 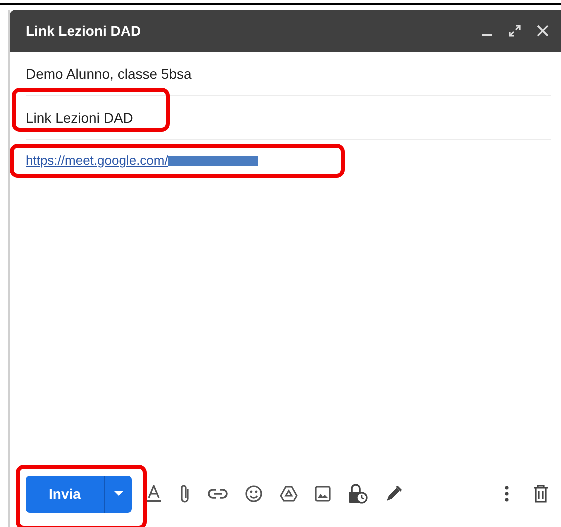 I want to click on window-title: Link Lezioni DAD, so click(x=84, y=31).